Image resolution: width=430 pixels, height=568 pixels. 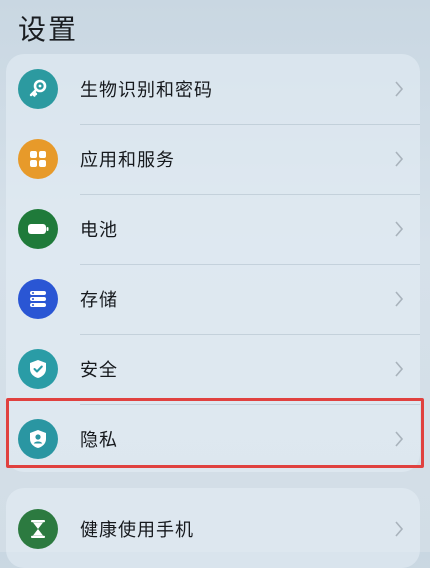 I want to click on settings-item-security: 安全, so click(x=213, y=369).